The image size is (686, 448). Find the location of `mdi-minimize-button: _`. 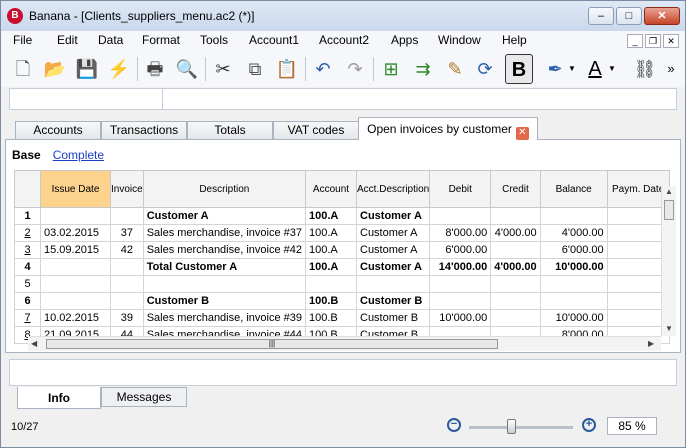

mdi-minimize-button: _ is located at coordinates (635, 41).